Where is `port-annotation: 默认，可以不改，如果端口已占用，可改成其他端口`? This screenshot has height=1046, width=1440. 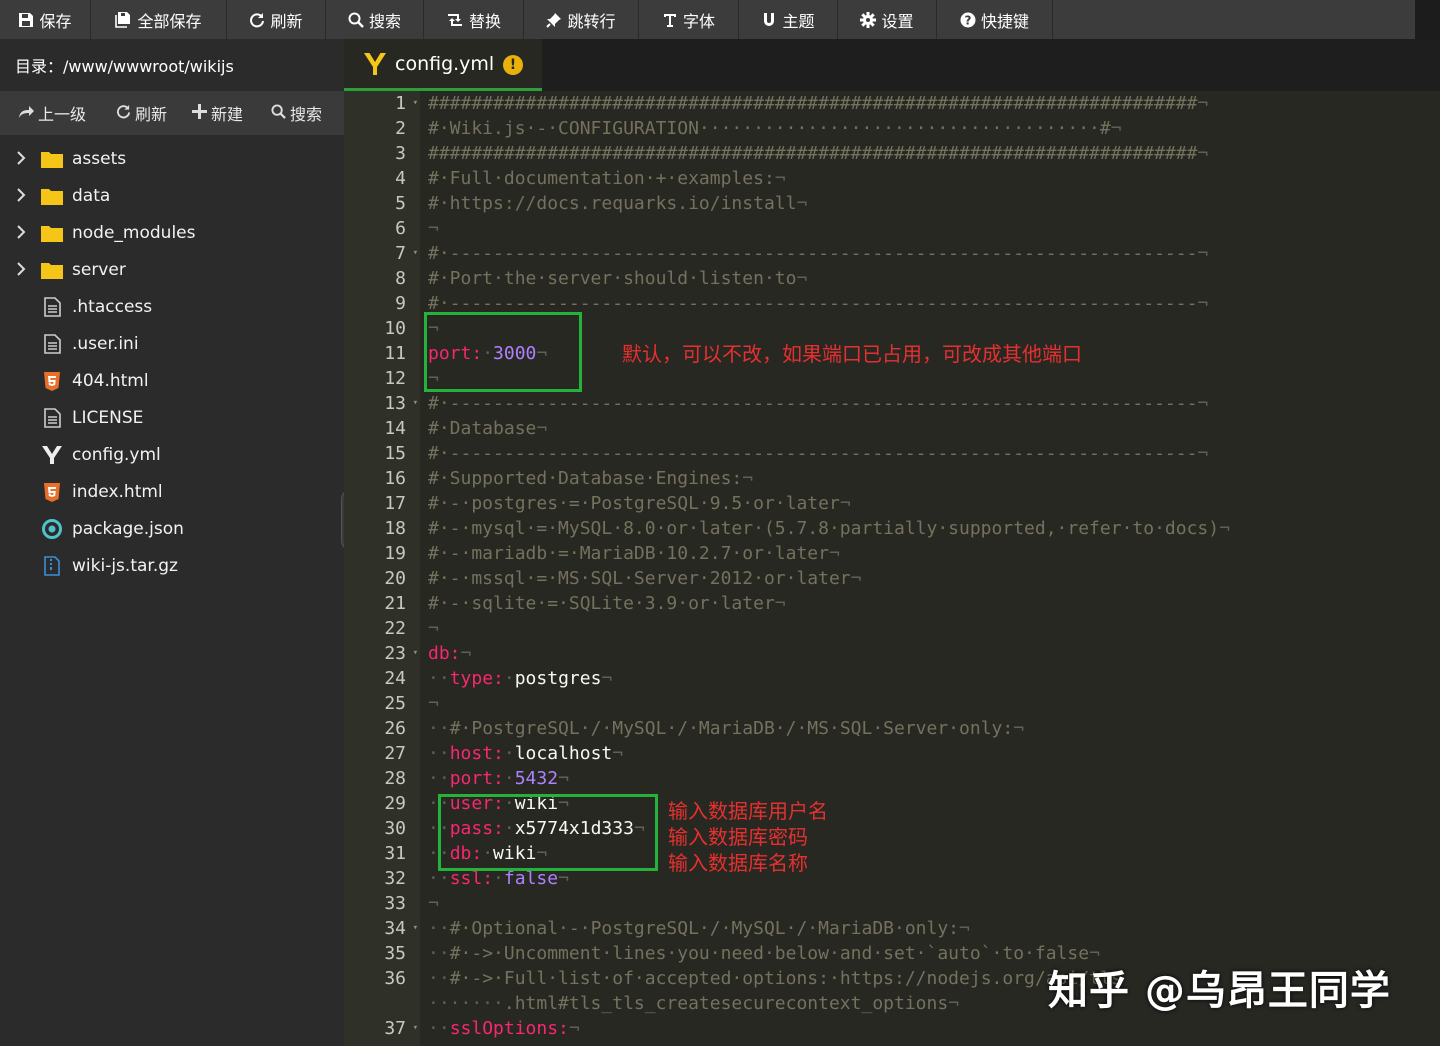
port-annotation: 默认，可以不改，如果端口已占用，可改成其他端口 is located at coordinates (852, 354).